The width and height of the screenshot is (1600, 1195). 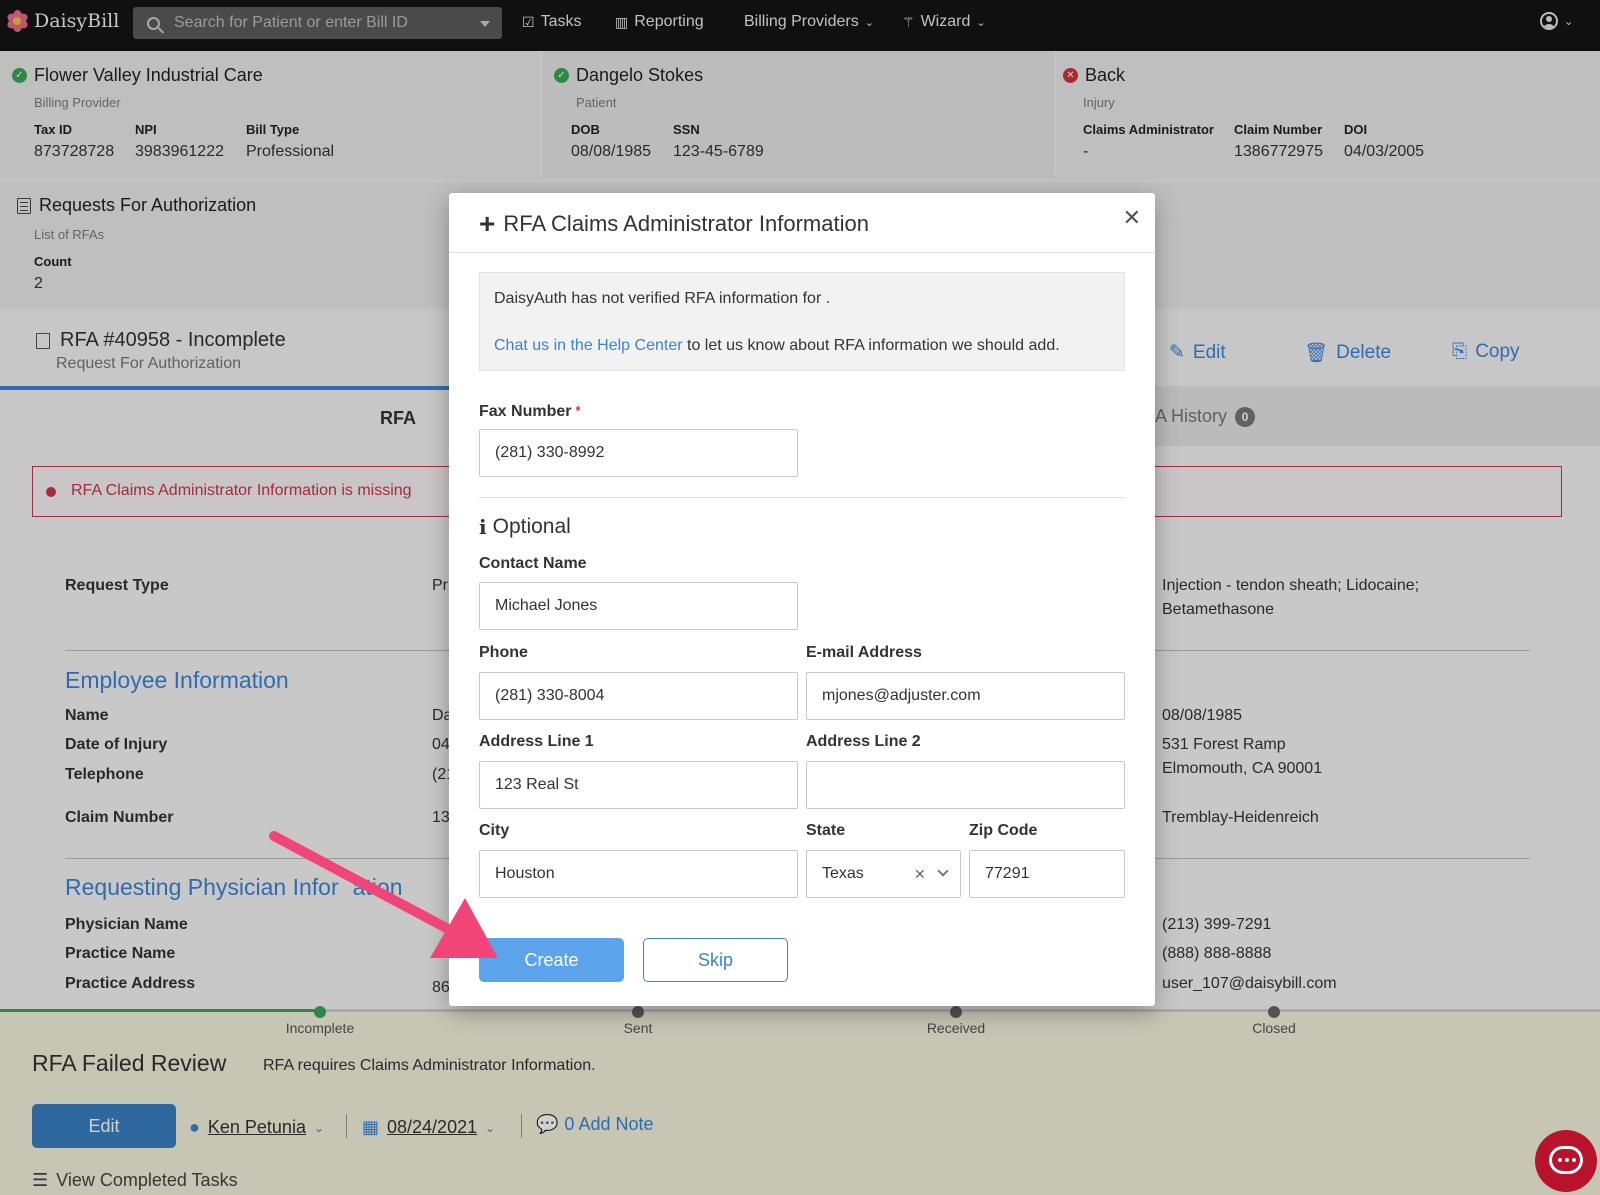 I want to click on chat-icon, so click(x=1566, y=1160).